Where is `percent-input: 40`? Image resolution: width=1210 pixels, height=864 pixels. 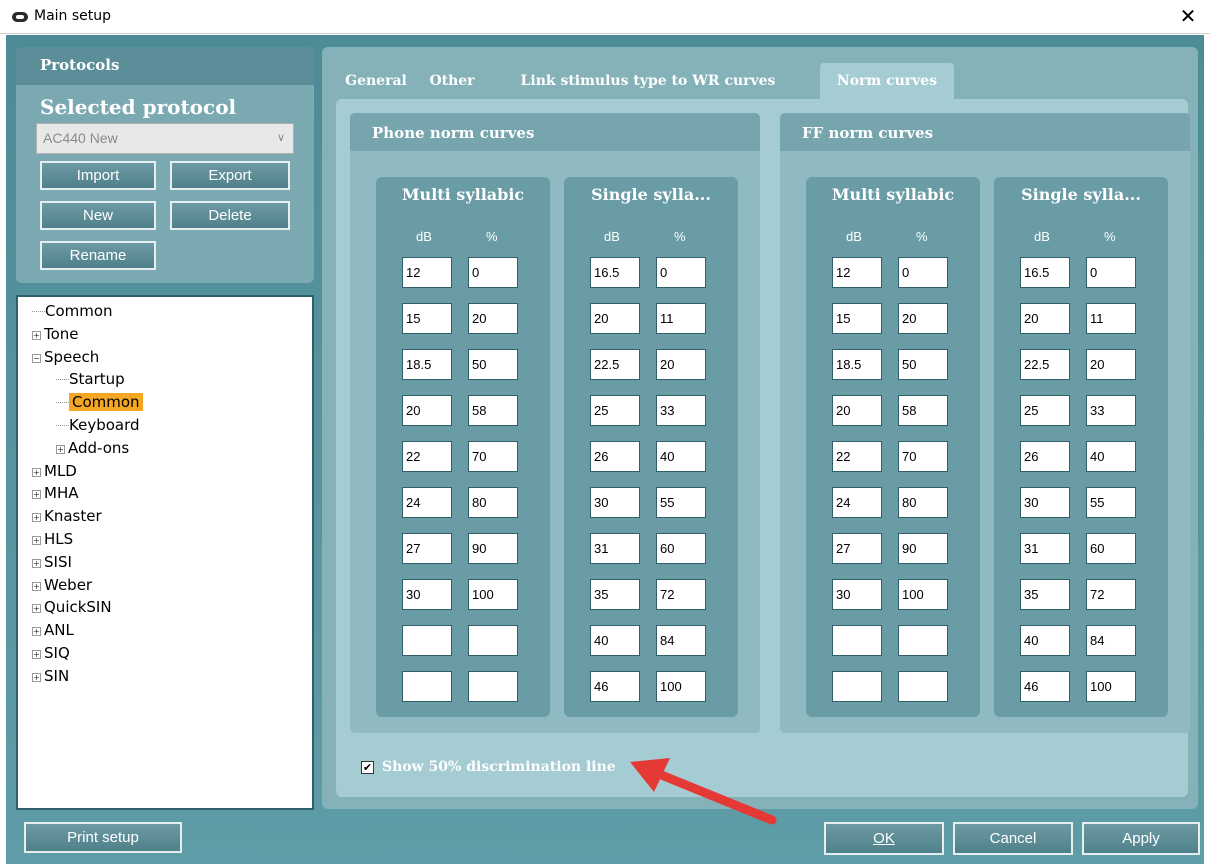 percent-input: 40 is located at coordinates (681, 456).